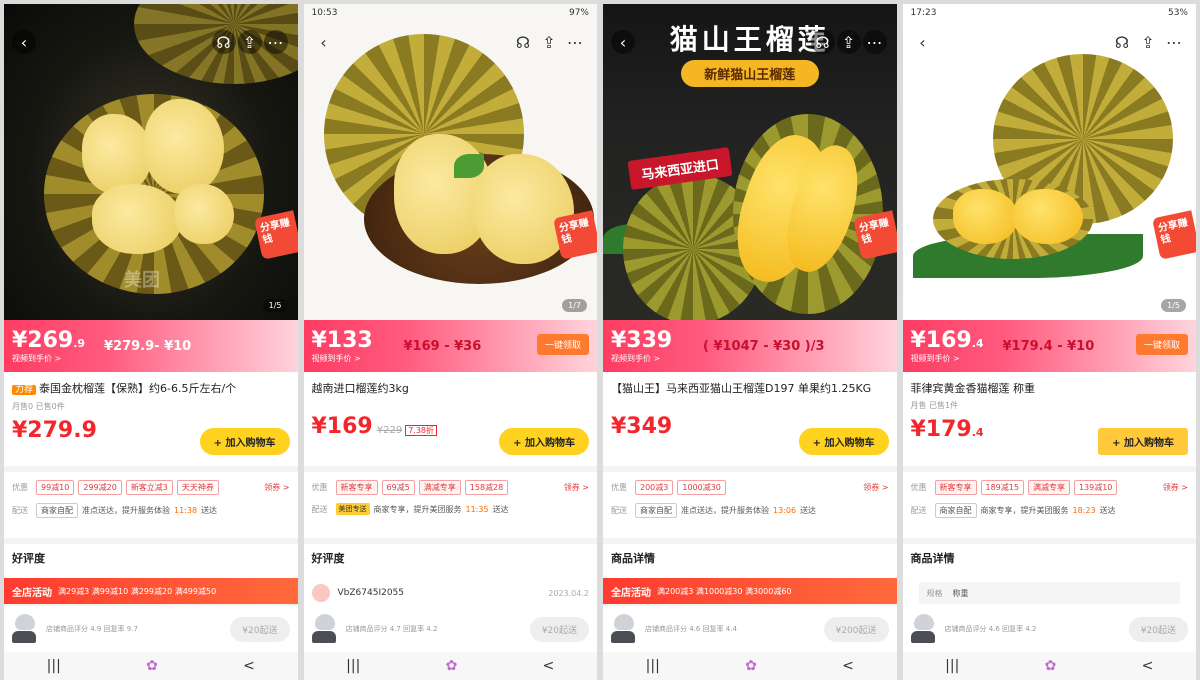 The image size is (1200, 680). Describe the element at coordinates (151, 591) in the screenshot. I see `store-activity-bar: 全店活动 满29减3 满99减10 满299减20 满499减50` at that location.